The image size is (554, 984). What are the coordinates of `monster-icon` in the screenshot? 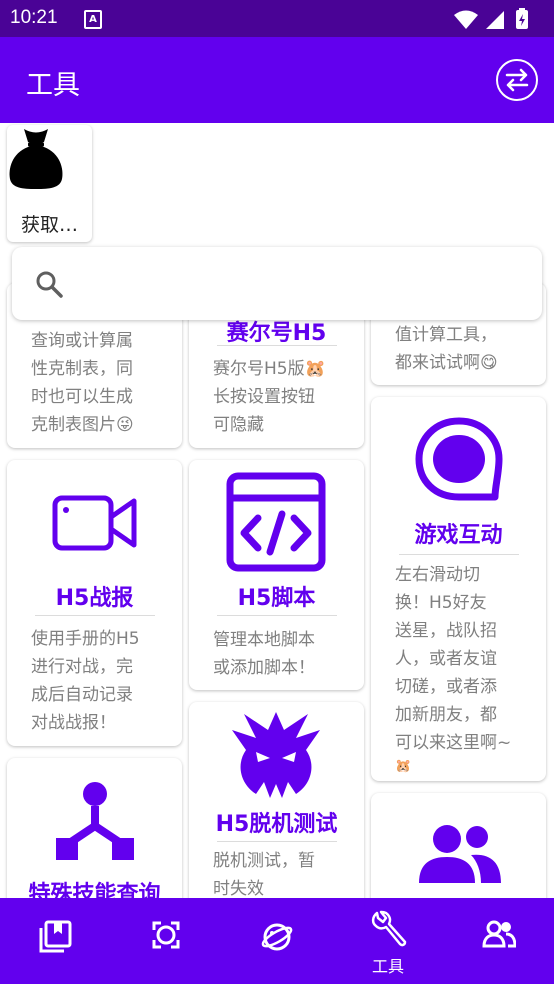 It's located at (276, 755).